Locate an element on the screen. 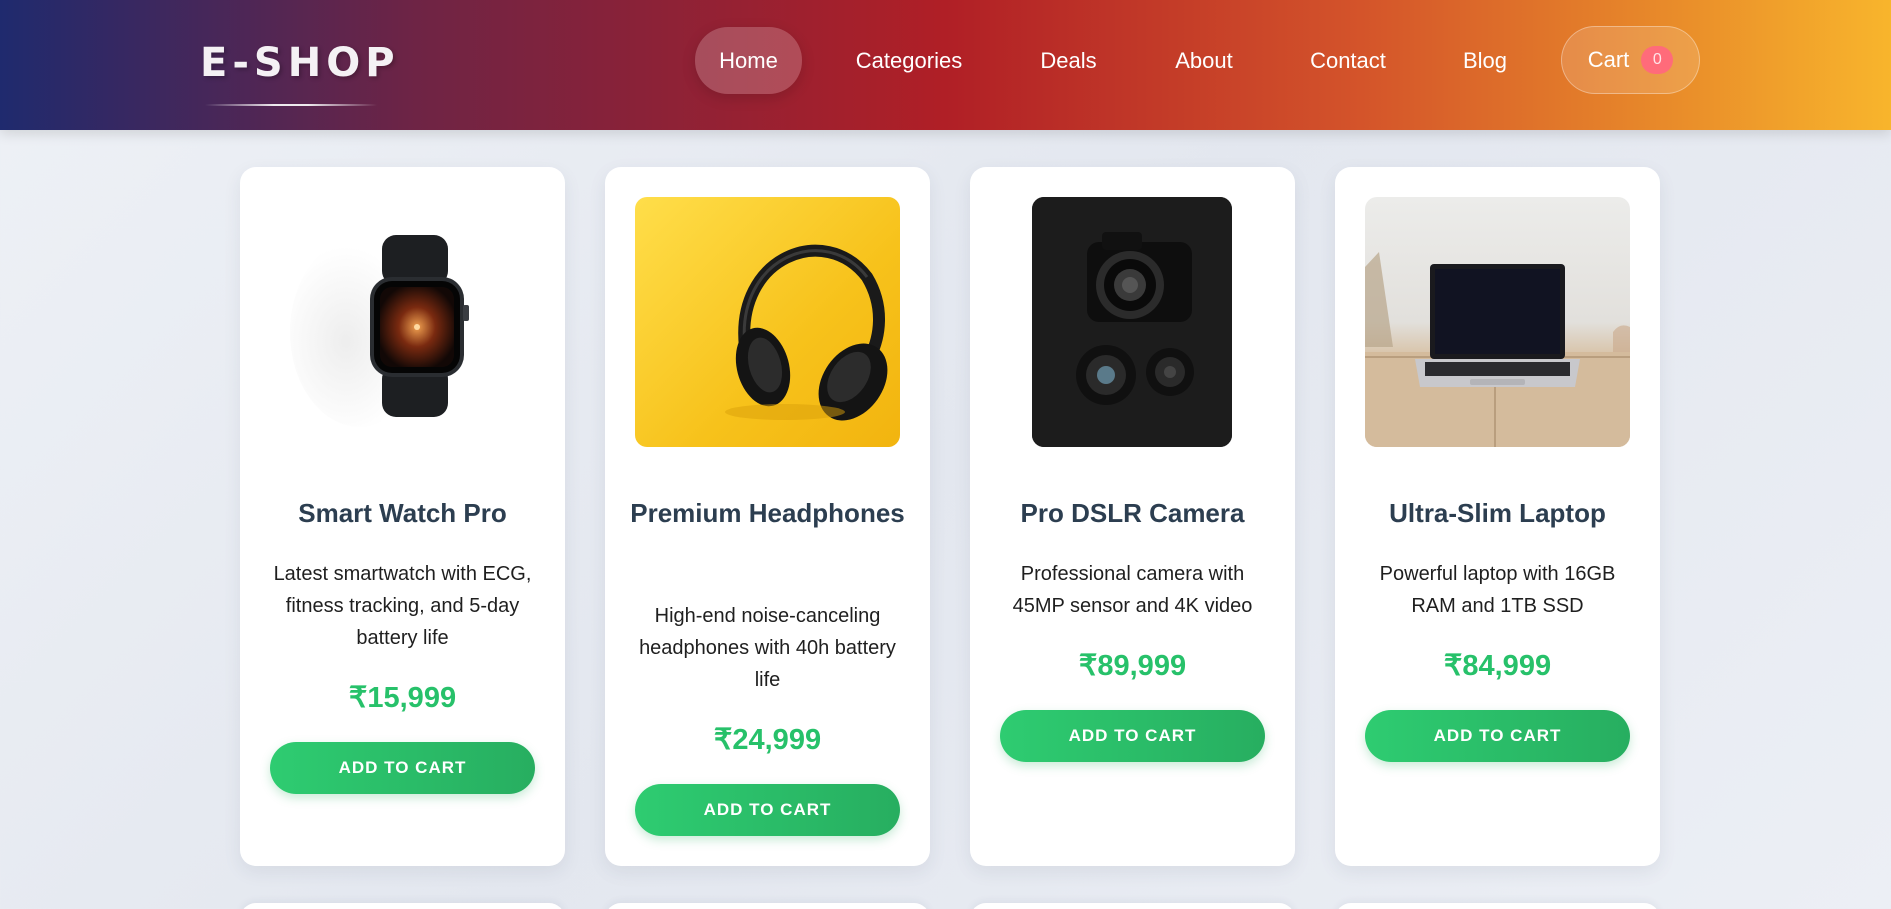 This screenshot has height=909, width=1891. camera-image is located at coordinates (1132, 322).